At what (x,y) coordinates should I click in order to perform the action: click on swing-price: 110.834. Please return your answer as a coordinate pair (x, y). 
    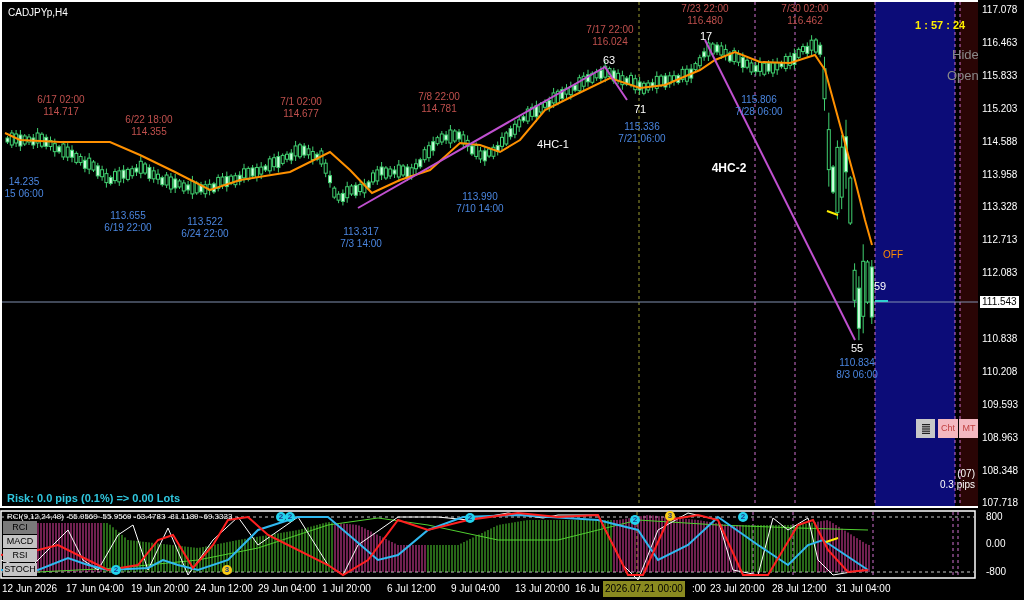
    Looking at the image, I should click on (857, 363).